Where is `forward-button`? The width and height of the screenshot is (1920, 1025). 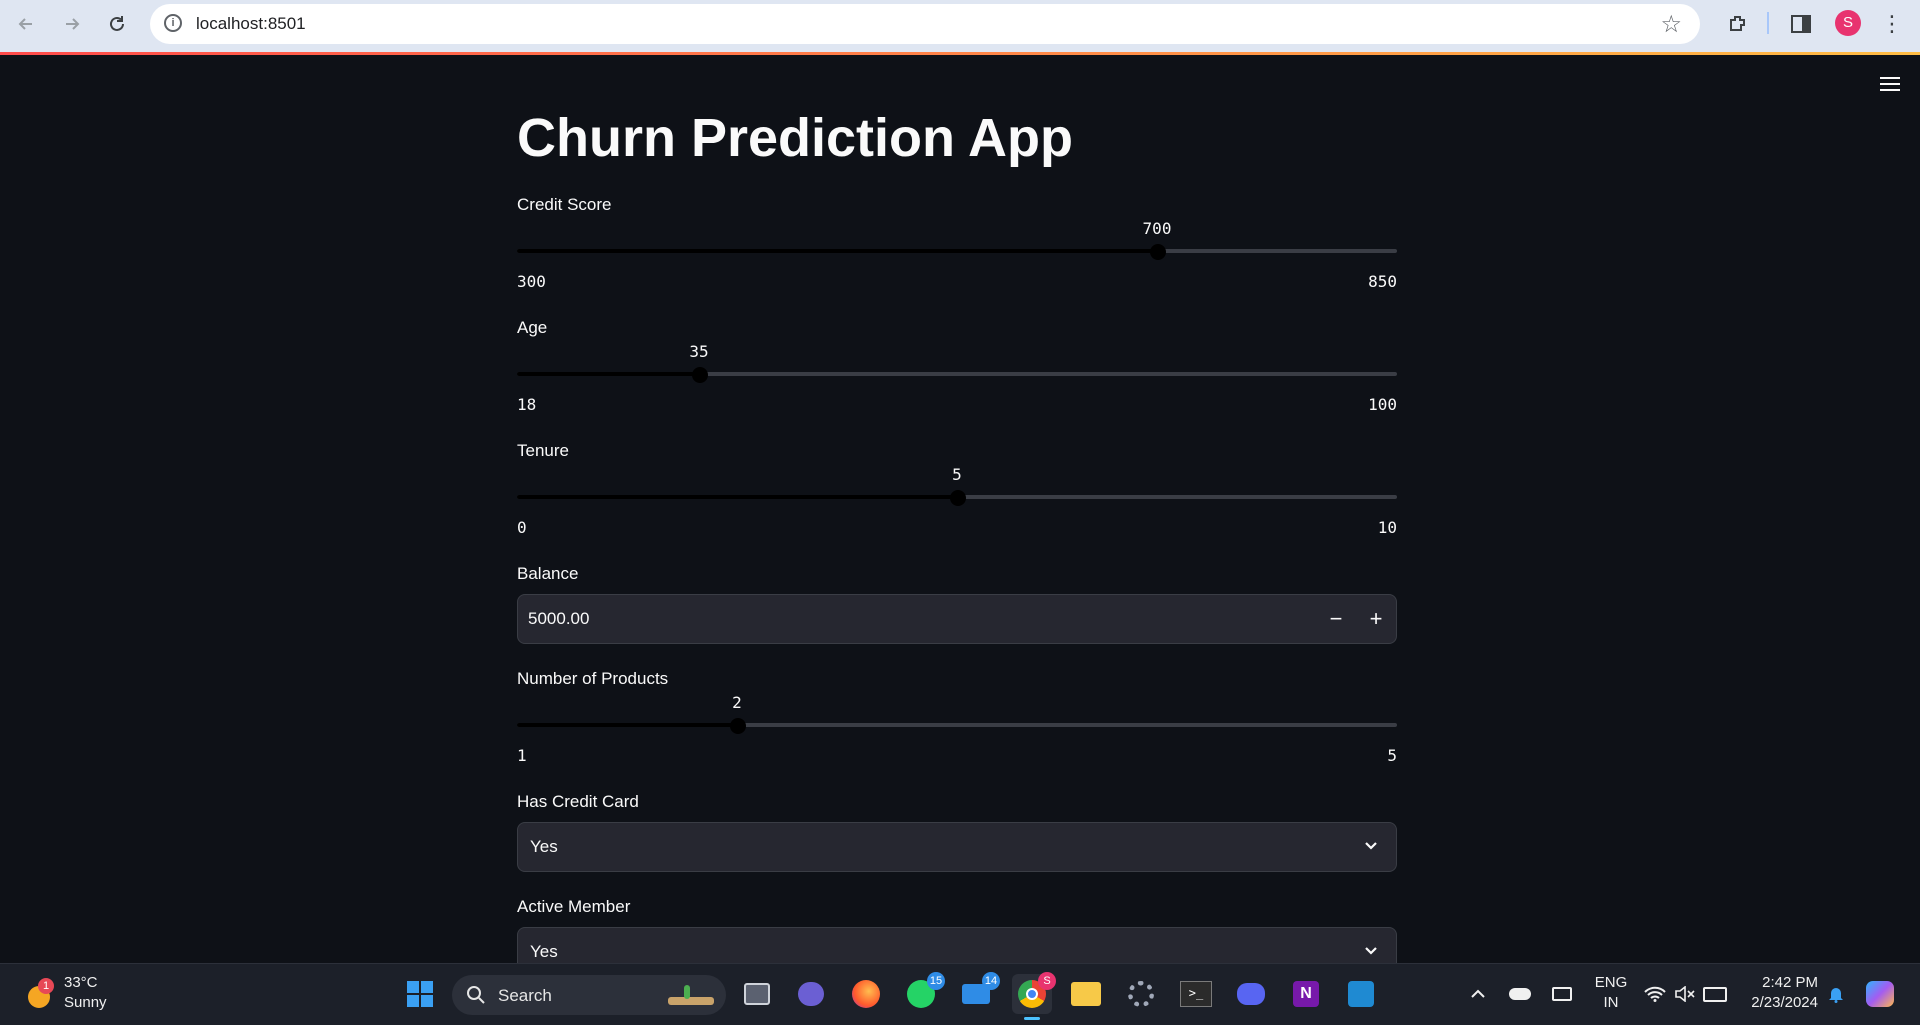 forward-button is located at coordinates (72, 24).